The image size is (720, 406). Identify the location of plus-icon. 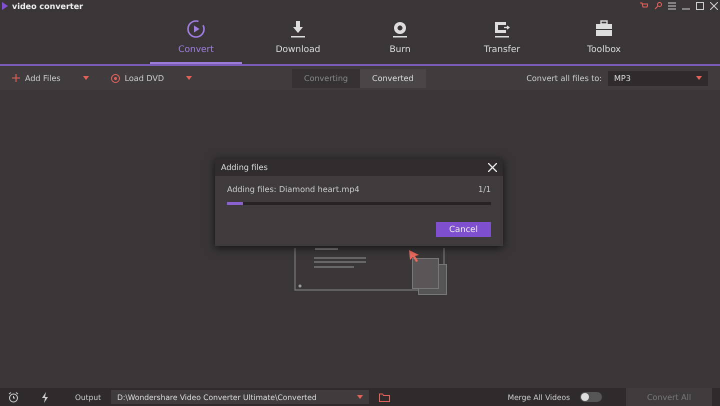
(16, 78).